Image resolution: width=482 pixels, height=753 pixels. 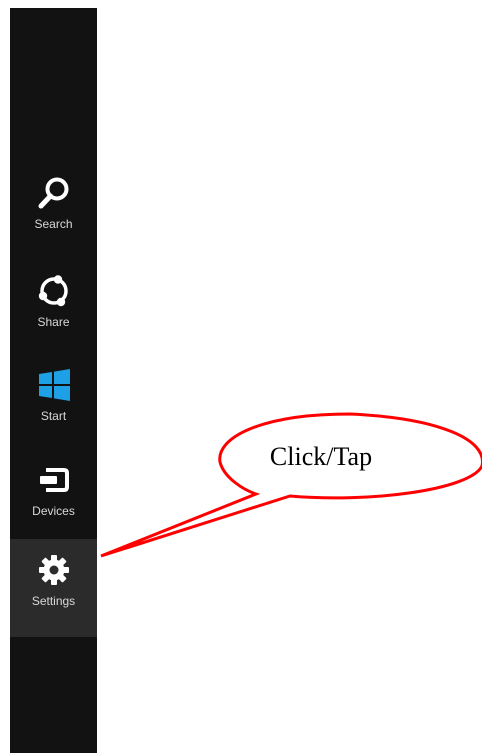 I want to click on charm-label-settings: Settings, so click(x=53, y=601).